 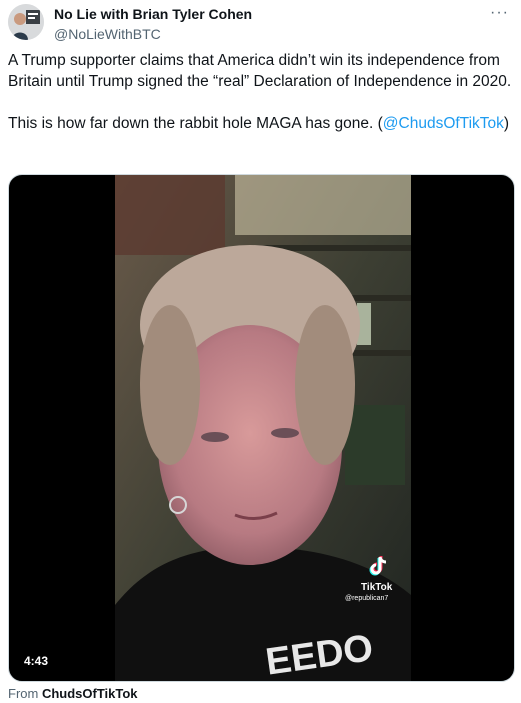 I want to click on person-avatar-icon, so click(x=26, y=22).